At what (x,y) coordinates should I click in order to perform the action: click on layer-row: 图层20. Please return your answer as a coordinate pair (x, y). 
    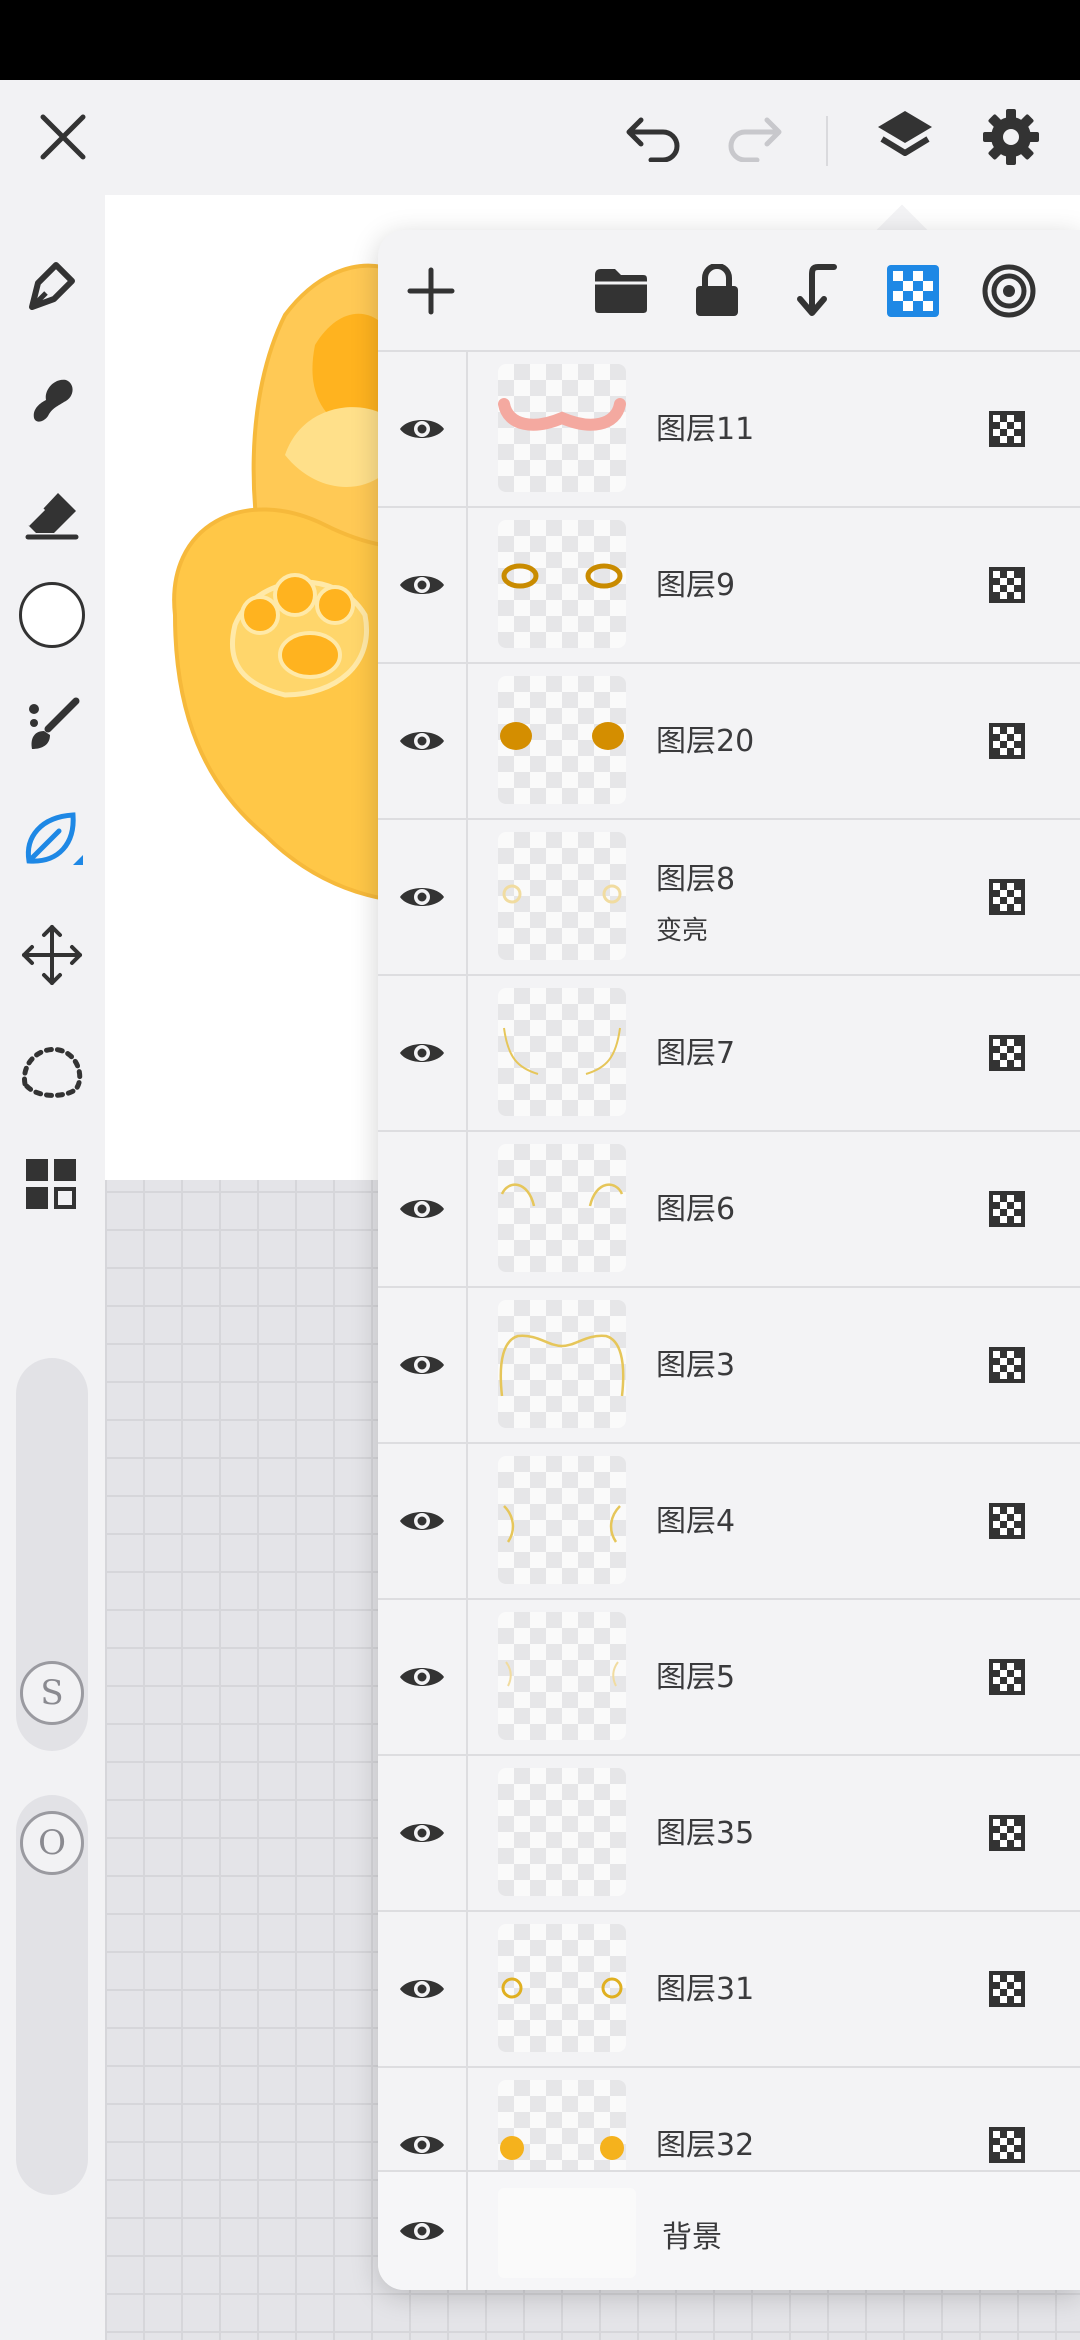
    Looking at the image, I should click on (729, 742).